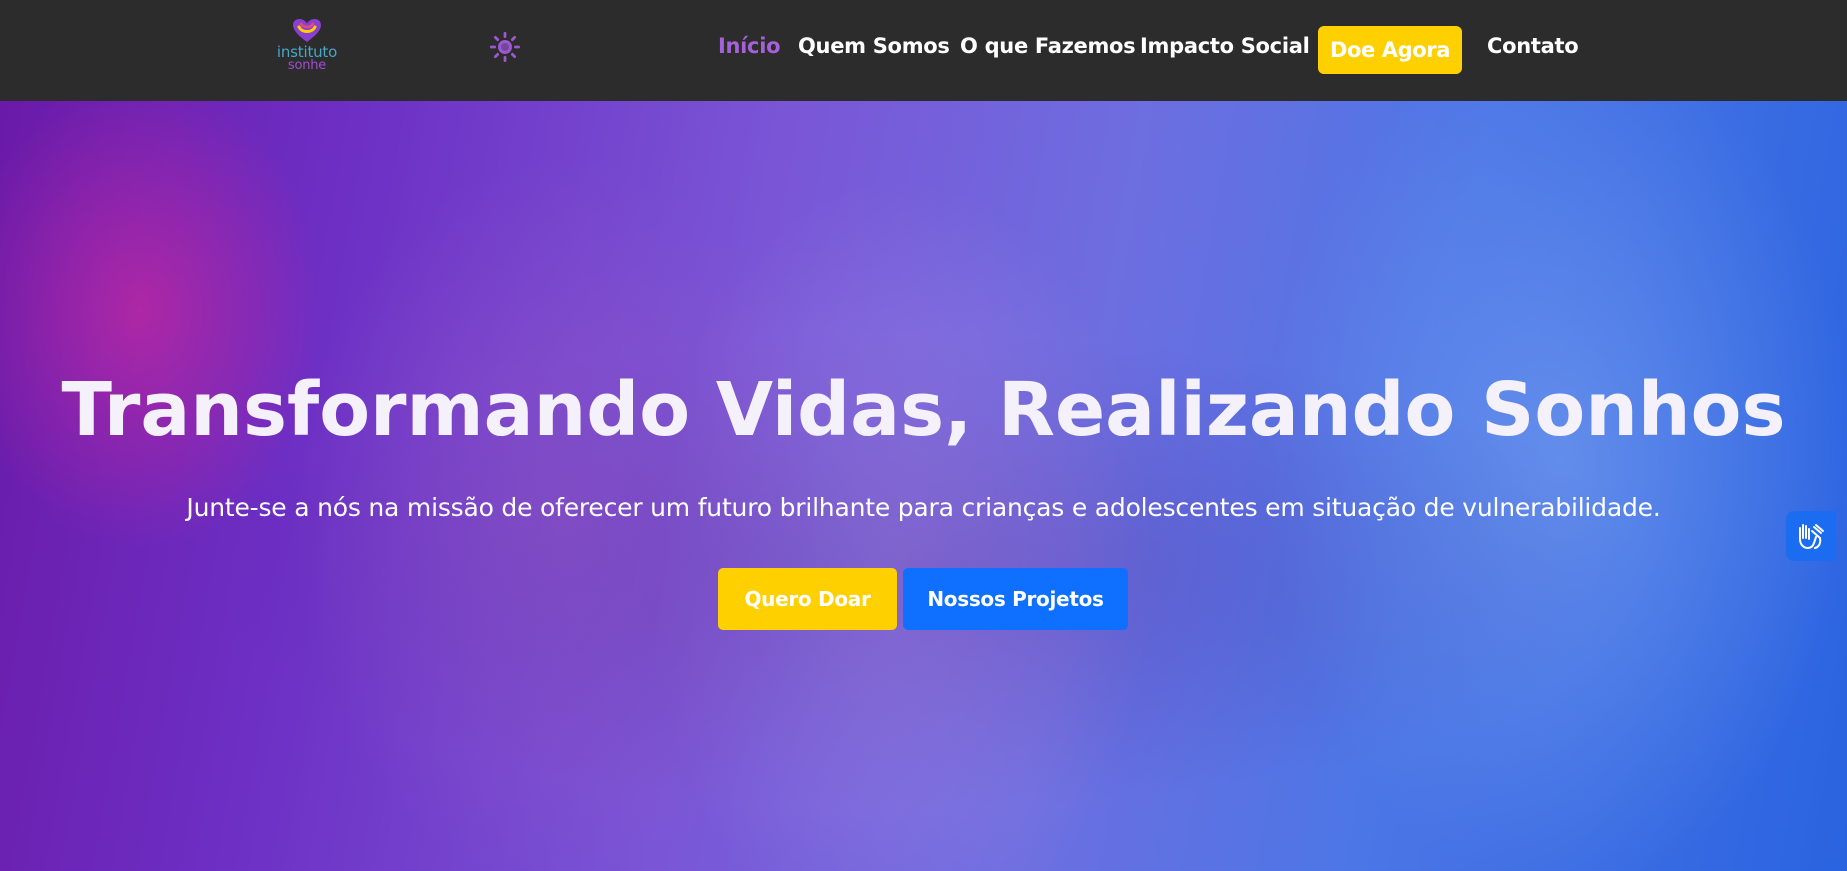 The image size is (1847, 871). What do you see at coordinates (923, 410) in the screenshot?
I see `hero-title: Transformando Vidas, Realizando Sonhos` at bounding box center [923, 410].